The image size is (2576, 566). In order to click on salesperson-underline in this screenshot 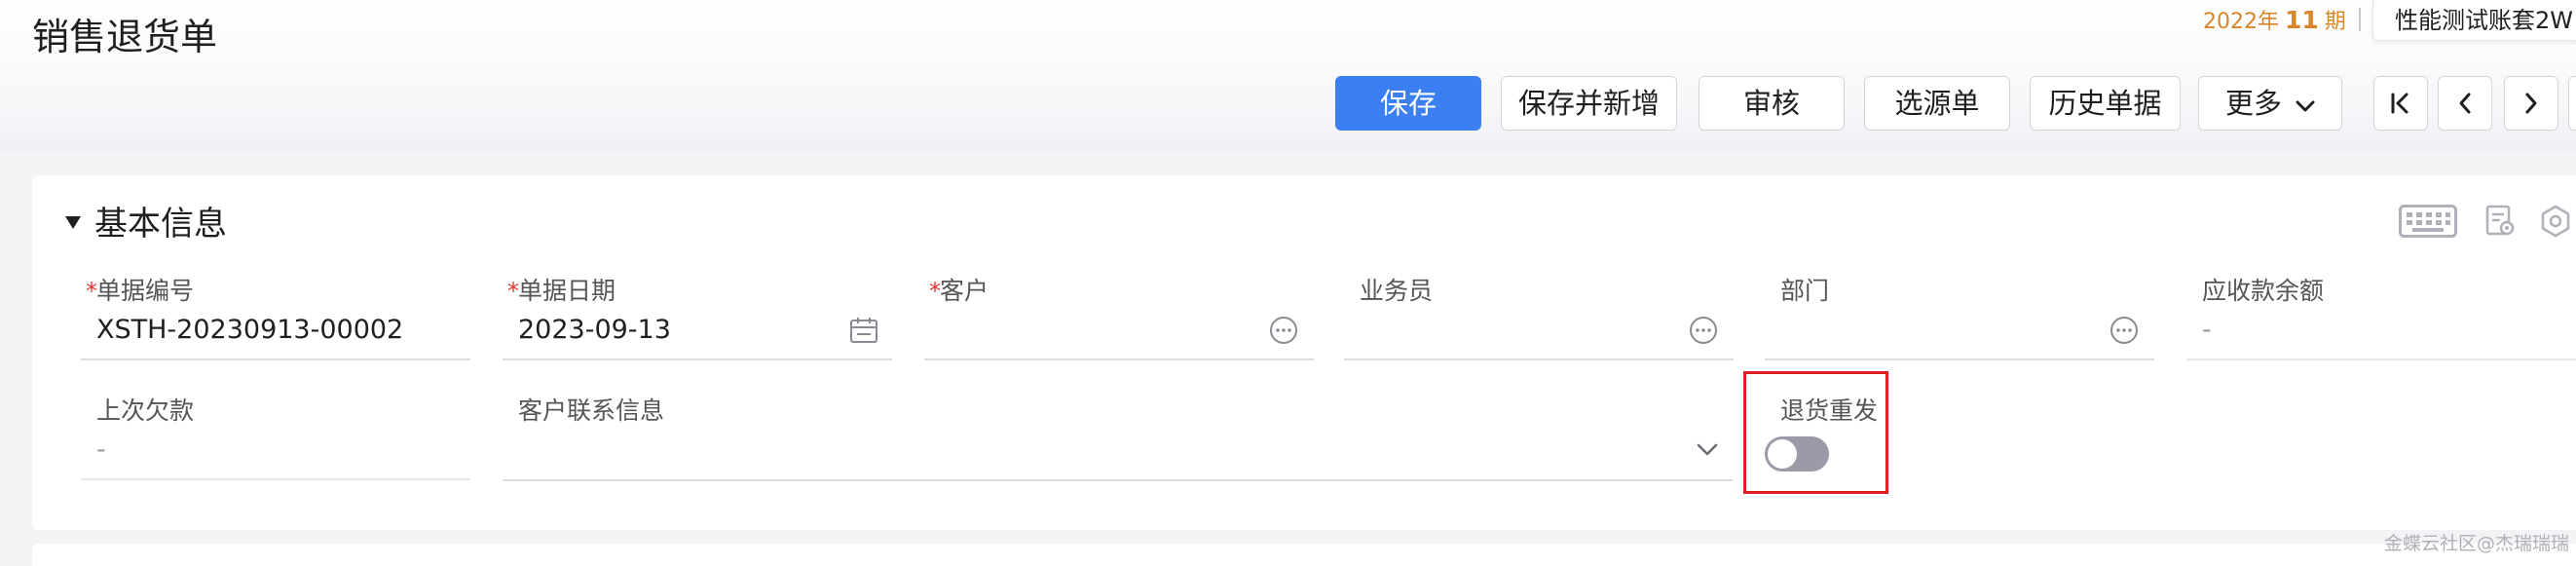, I will do `click(1539, 359)`.